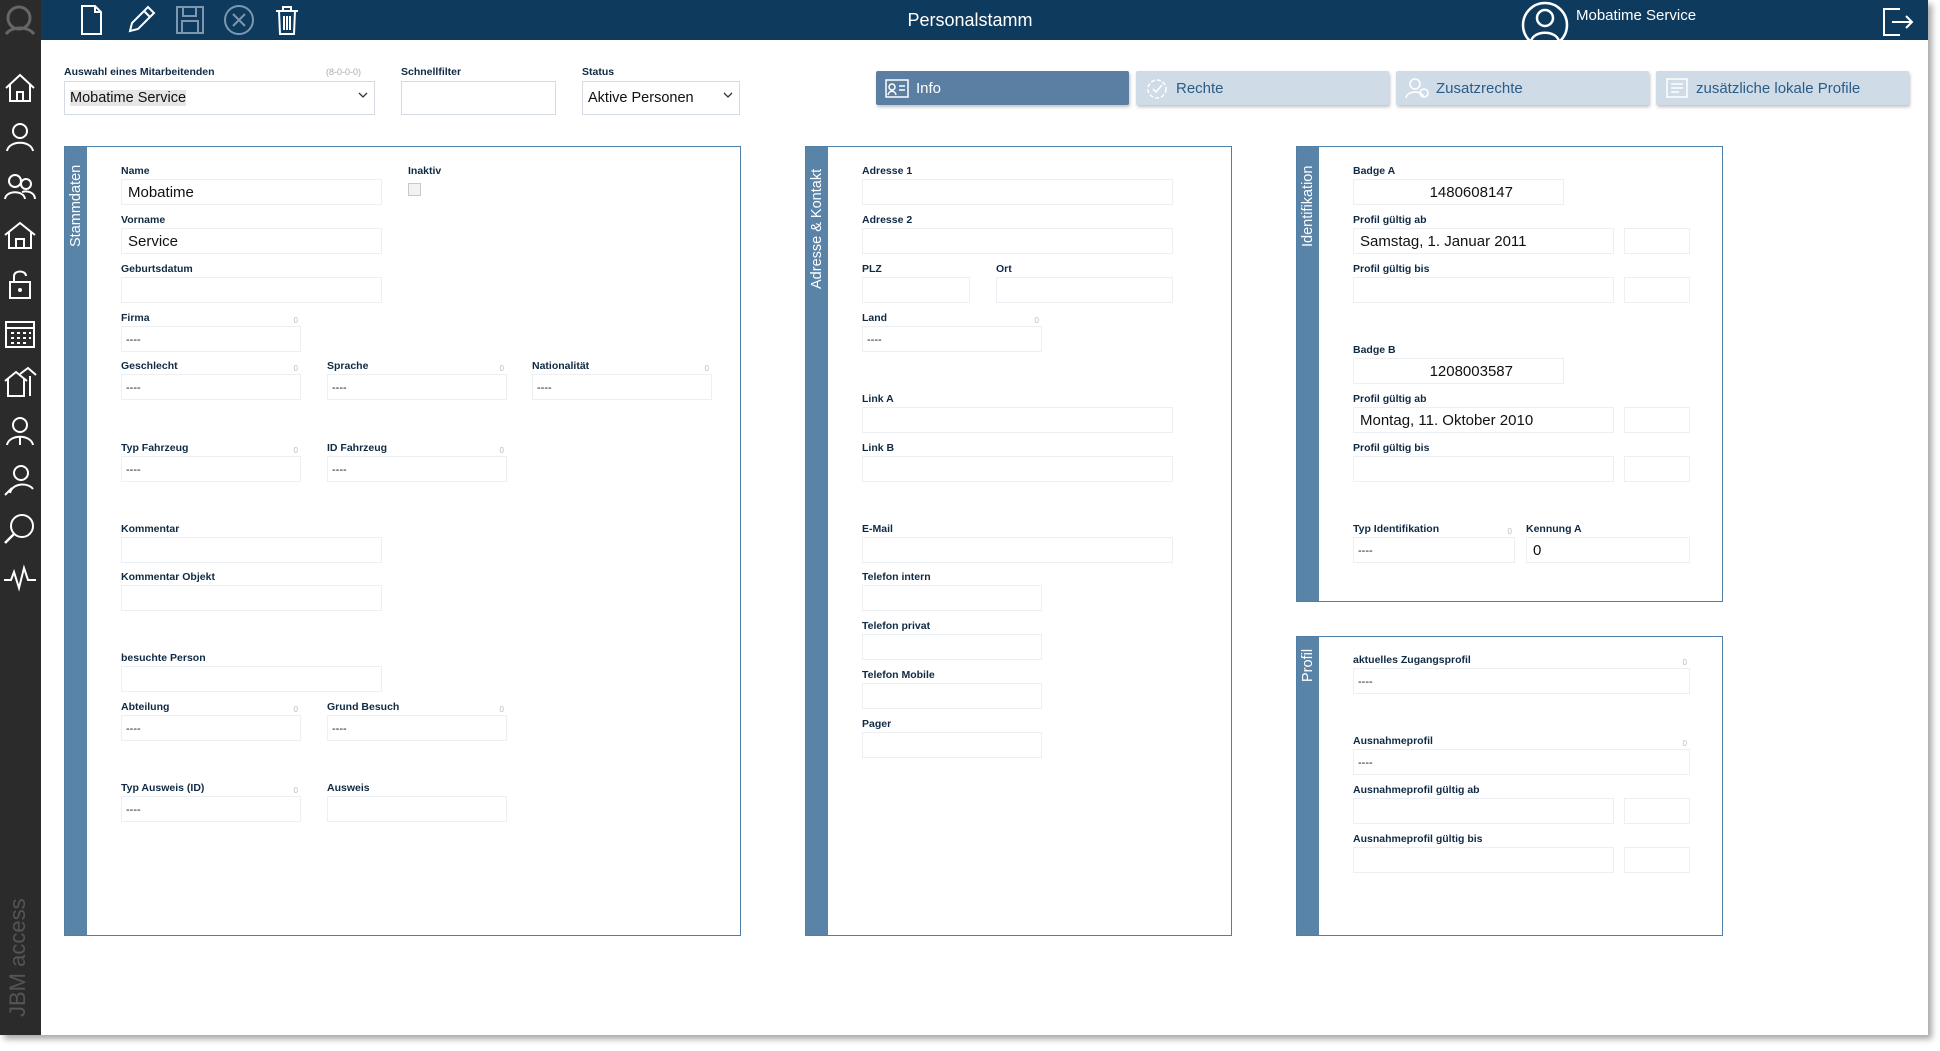 Image resolution: width=1940 pixels, height=1051 pixels. I want to click on kommentar-field, so click(251, 550).